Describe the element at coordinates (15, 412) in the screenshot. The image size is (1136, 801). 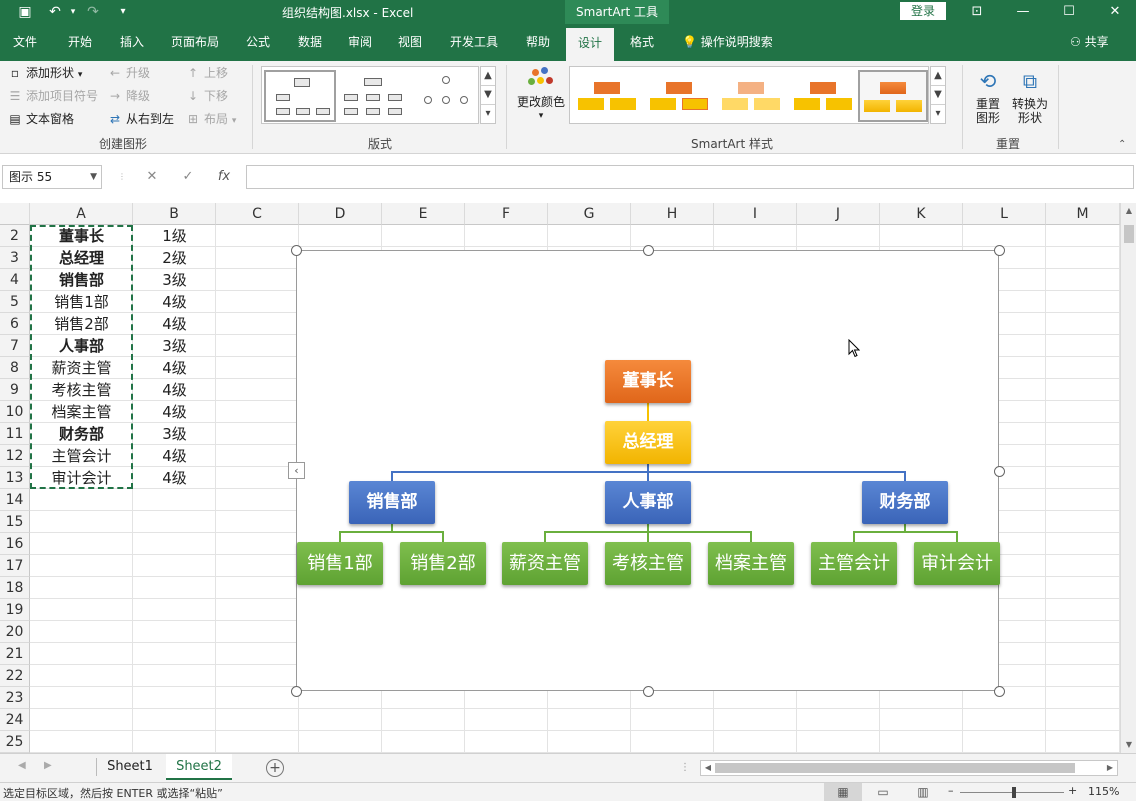
I see `row-header-10: 10` at that location.